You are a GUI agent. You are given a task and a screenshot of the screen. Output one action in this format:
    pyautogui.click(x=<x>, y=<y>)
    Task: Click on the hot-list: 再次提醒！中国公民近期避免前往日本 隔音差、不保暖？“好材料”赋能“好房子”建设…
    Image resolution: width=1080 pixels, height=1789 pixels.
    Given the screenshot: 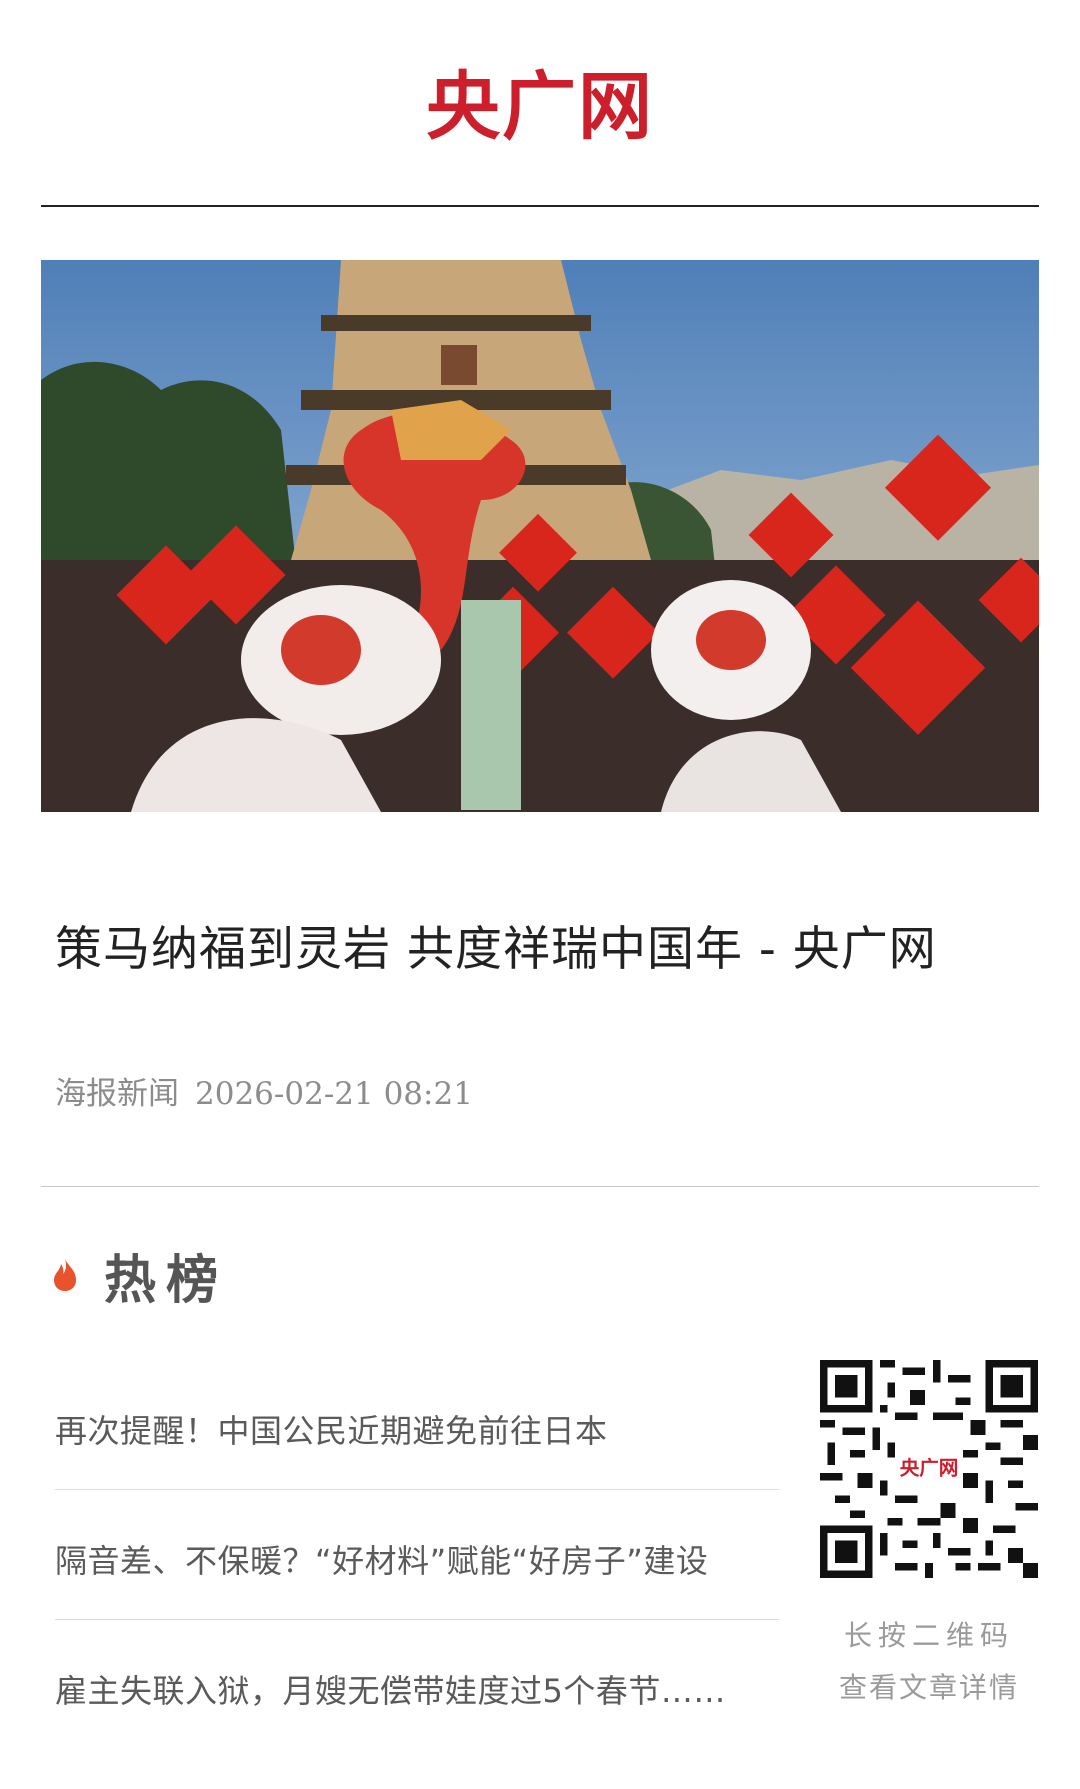 What is the action you would take?
    pyautogui.click(x=417, y=1555)
    